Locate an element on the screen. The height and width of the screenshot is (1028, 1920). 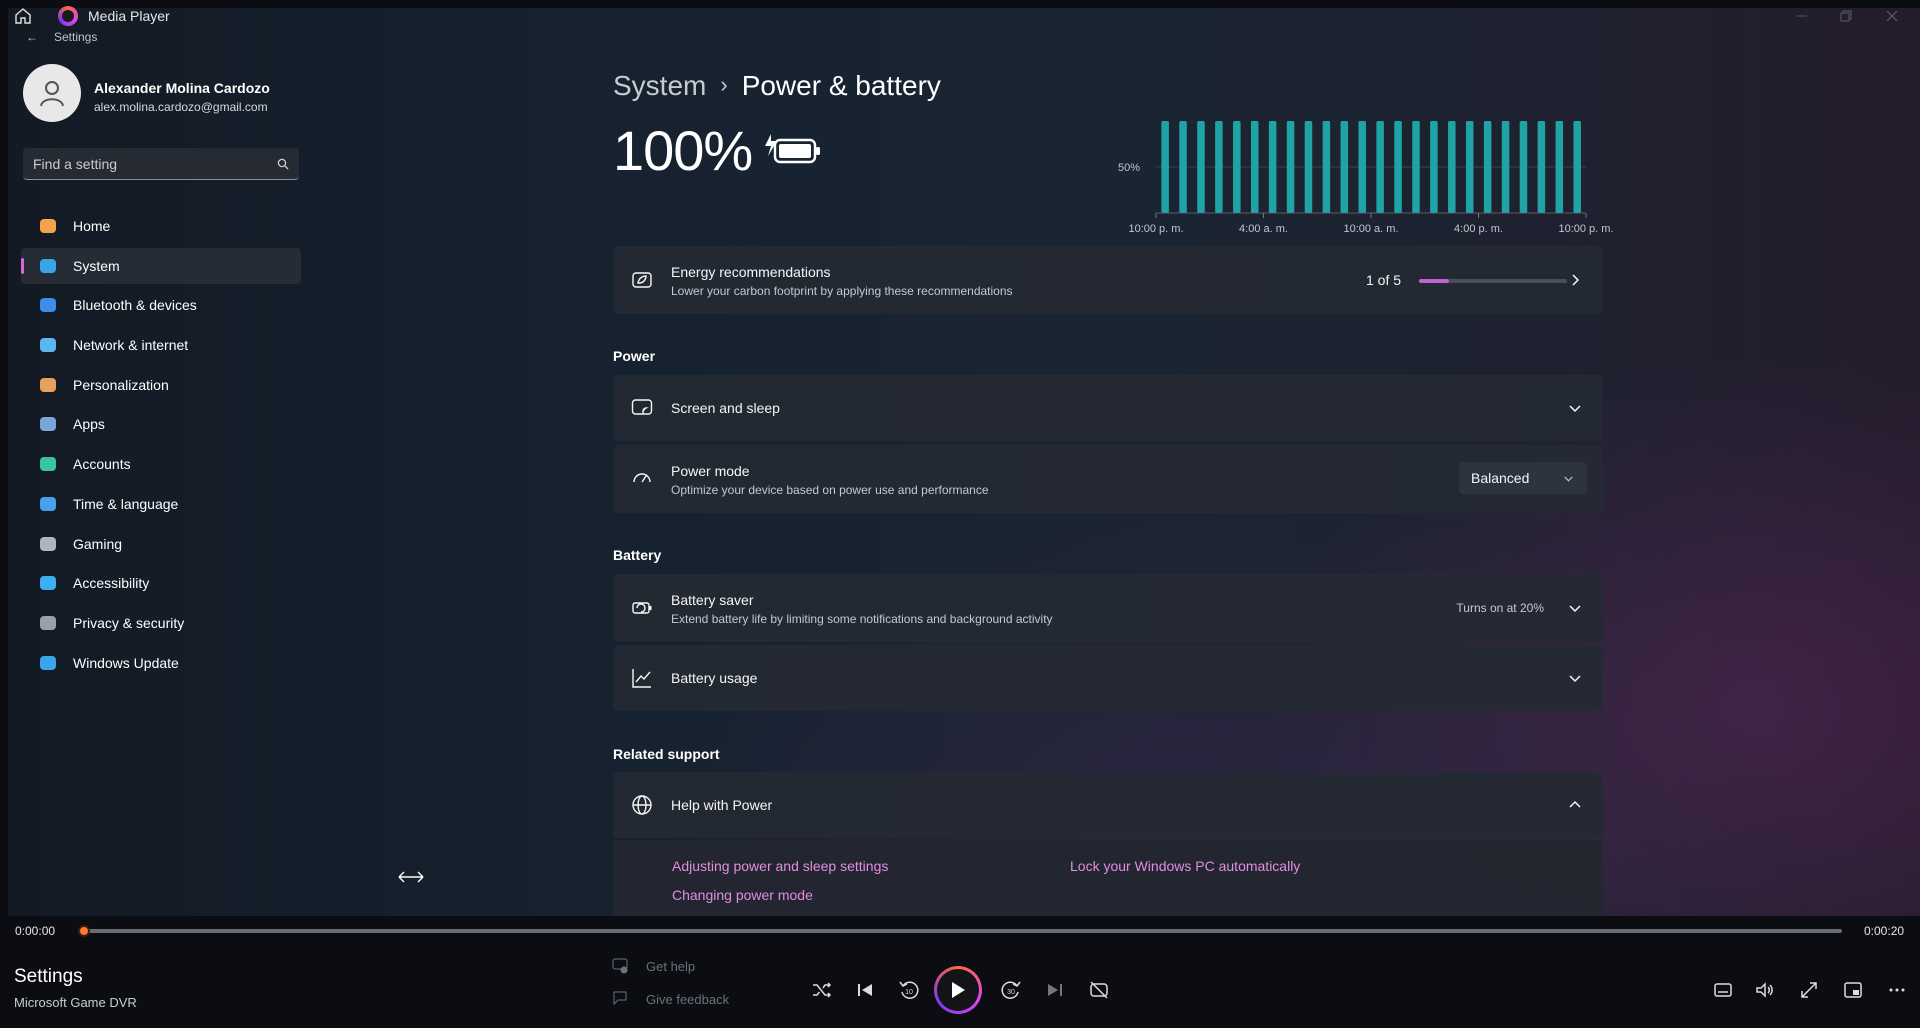
current-time: 0:00:00 is located at coordinates (35, 931).